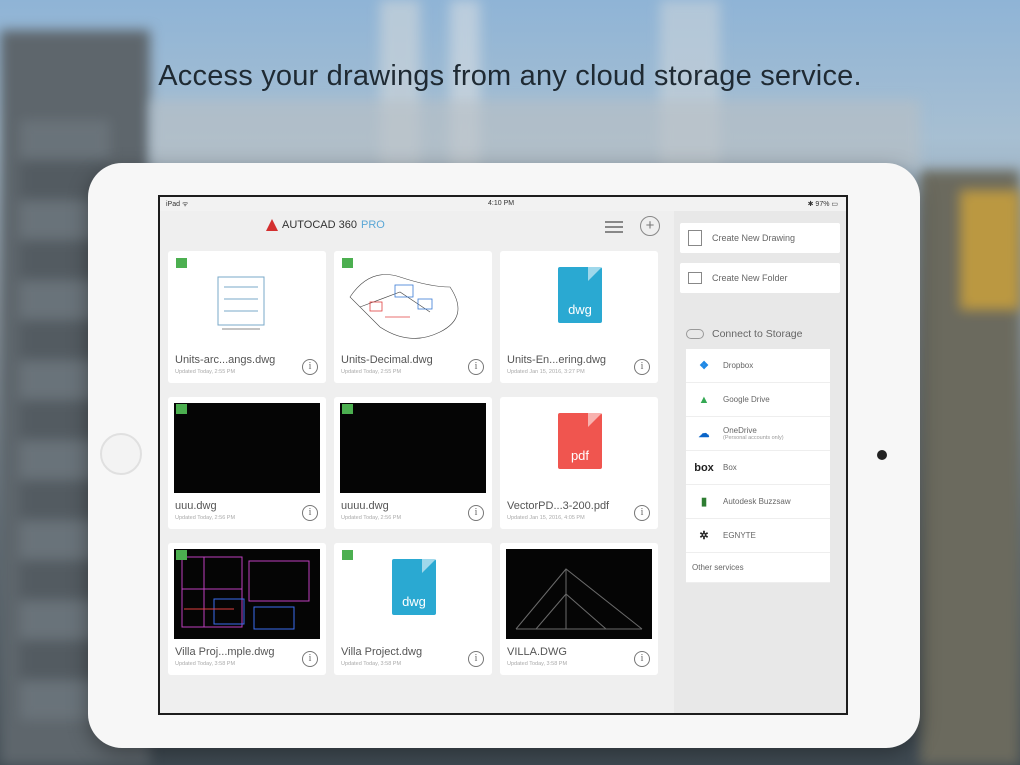  What do you see at coordinates (704, 536) in the screenshot?
I see `egnyte-icon: ✲` at bounding box center [704, 536].